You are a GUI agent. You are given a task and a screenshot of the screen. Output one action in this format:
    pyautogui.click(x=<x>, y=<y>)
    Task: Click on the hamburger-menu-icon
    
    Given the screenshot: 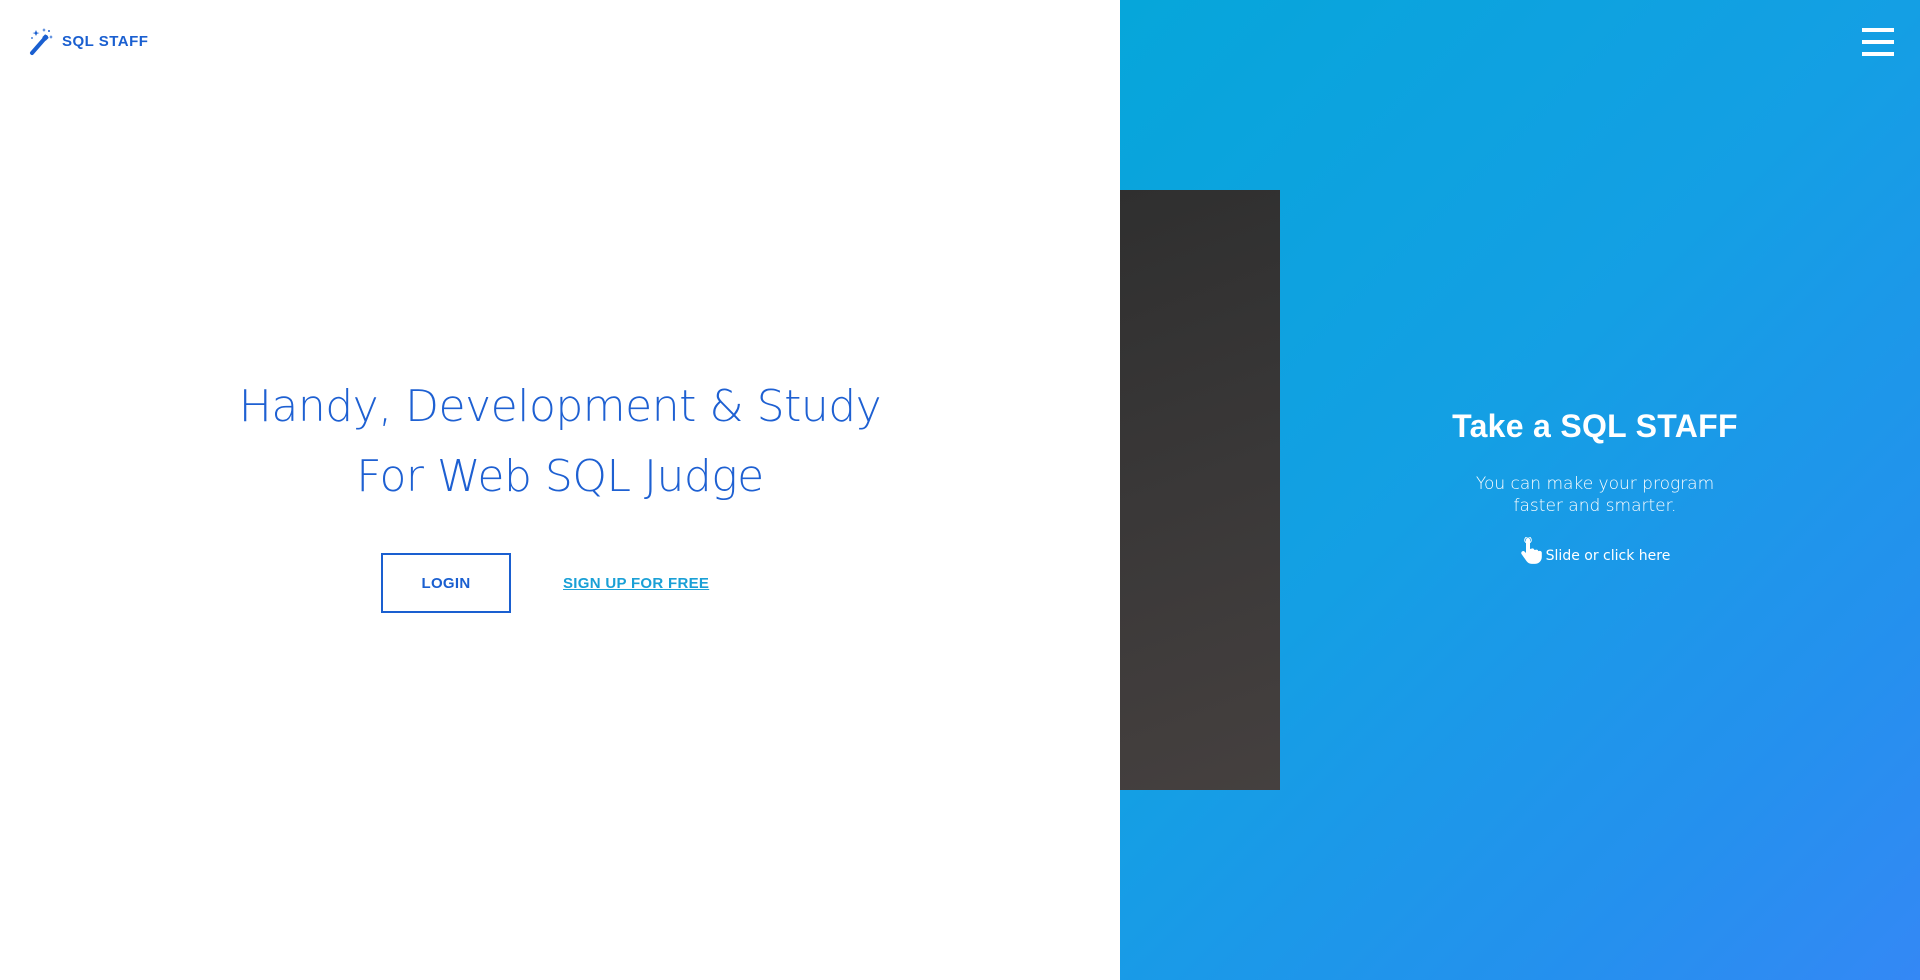 What is the action you would take?
    pyautogui.click(x=1878, y=42)
    